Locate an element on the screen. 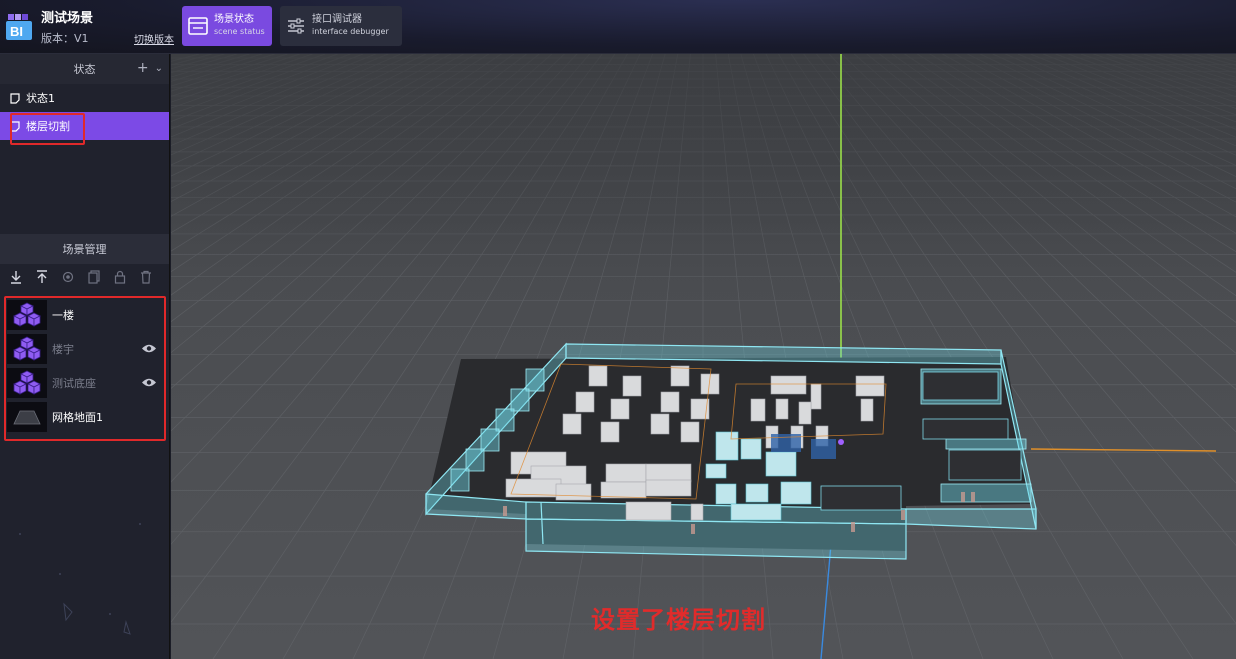  switch-version-link: 切换版本 is located at coordinates (154, 38).